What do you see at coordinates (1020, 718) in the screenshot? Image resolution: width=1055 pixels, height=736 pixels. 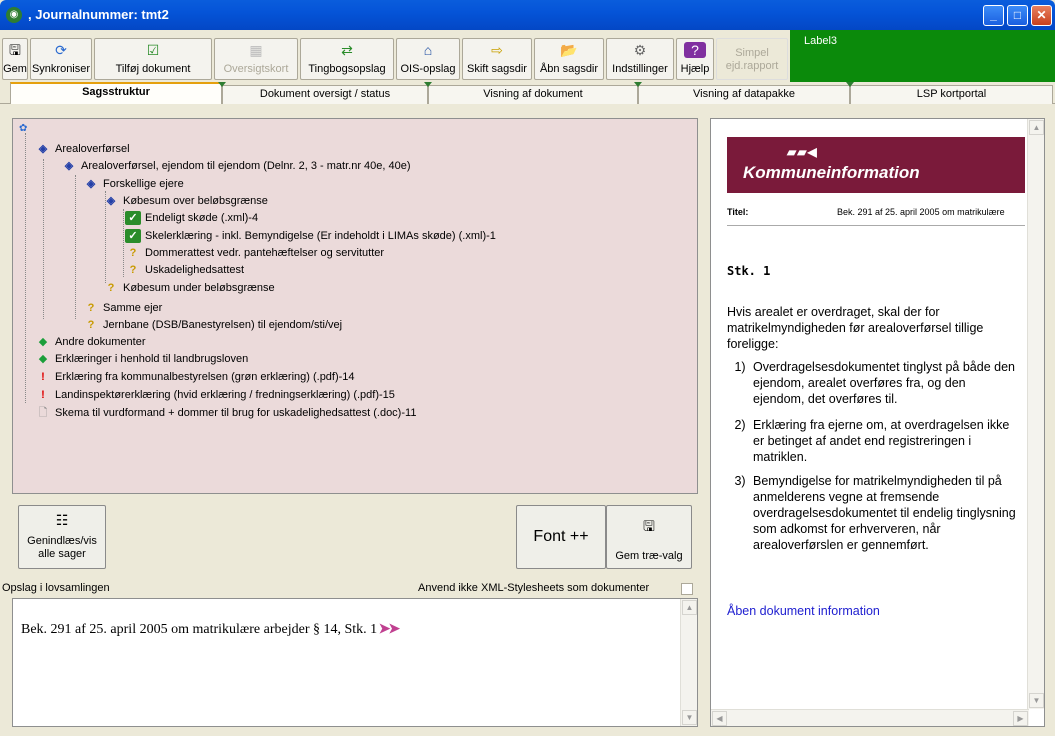 I see `scroll-right-arrow: ▶` at bounding box center [1020, 718].